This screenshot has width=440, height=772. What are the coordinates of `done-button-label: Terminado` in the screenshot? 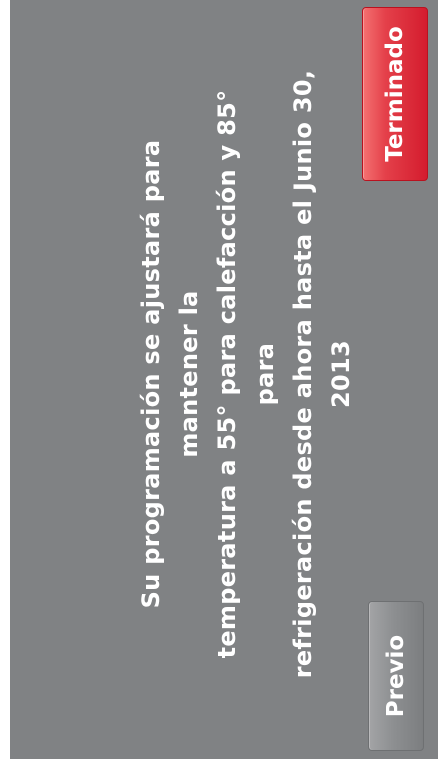 It's located at (395, 94).